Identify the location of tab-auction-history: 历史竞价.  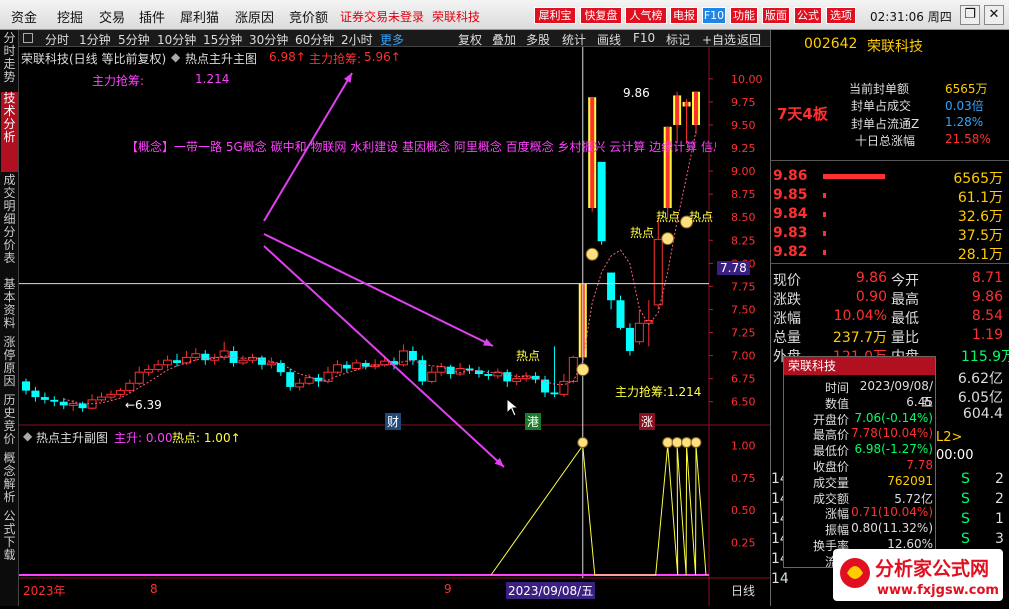
(9, 422).